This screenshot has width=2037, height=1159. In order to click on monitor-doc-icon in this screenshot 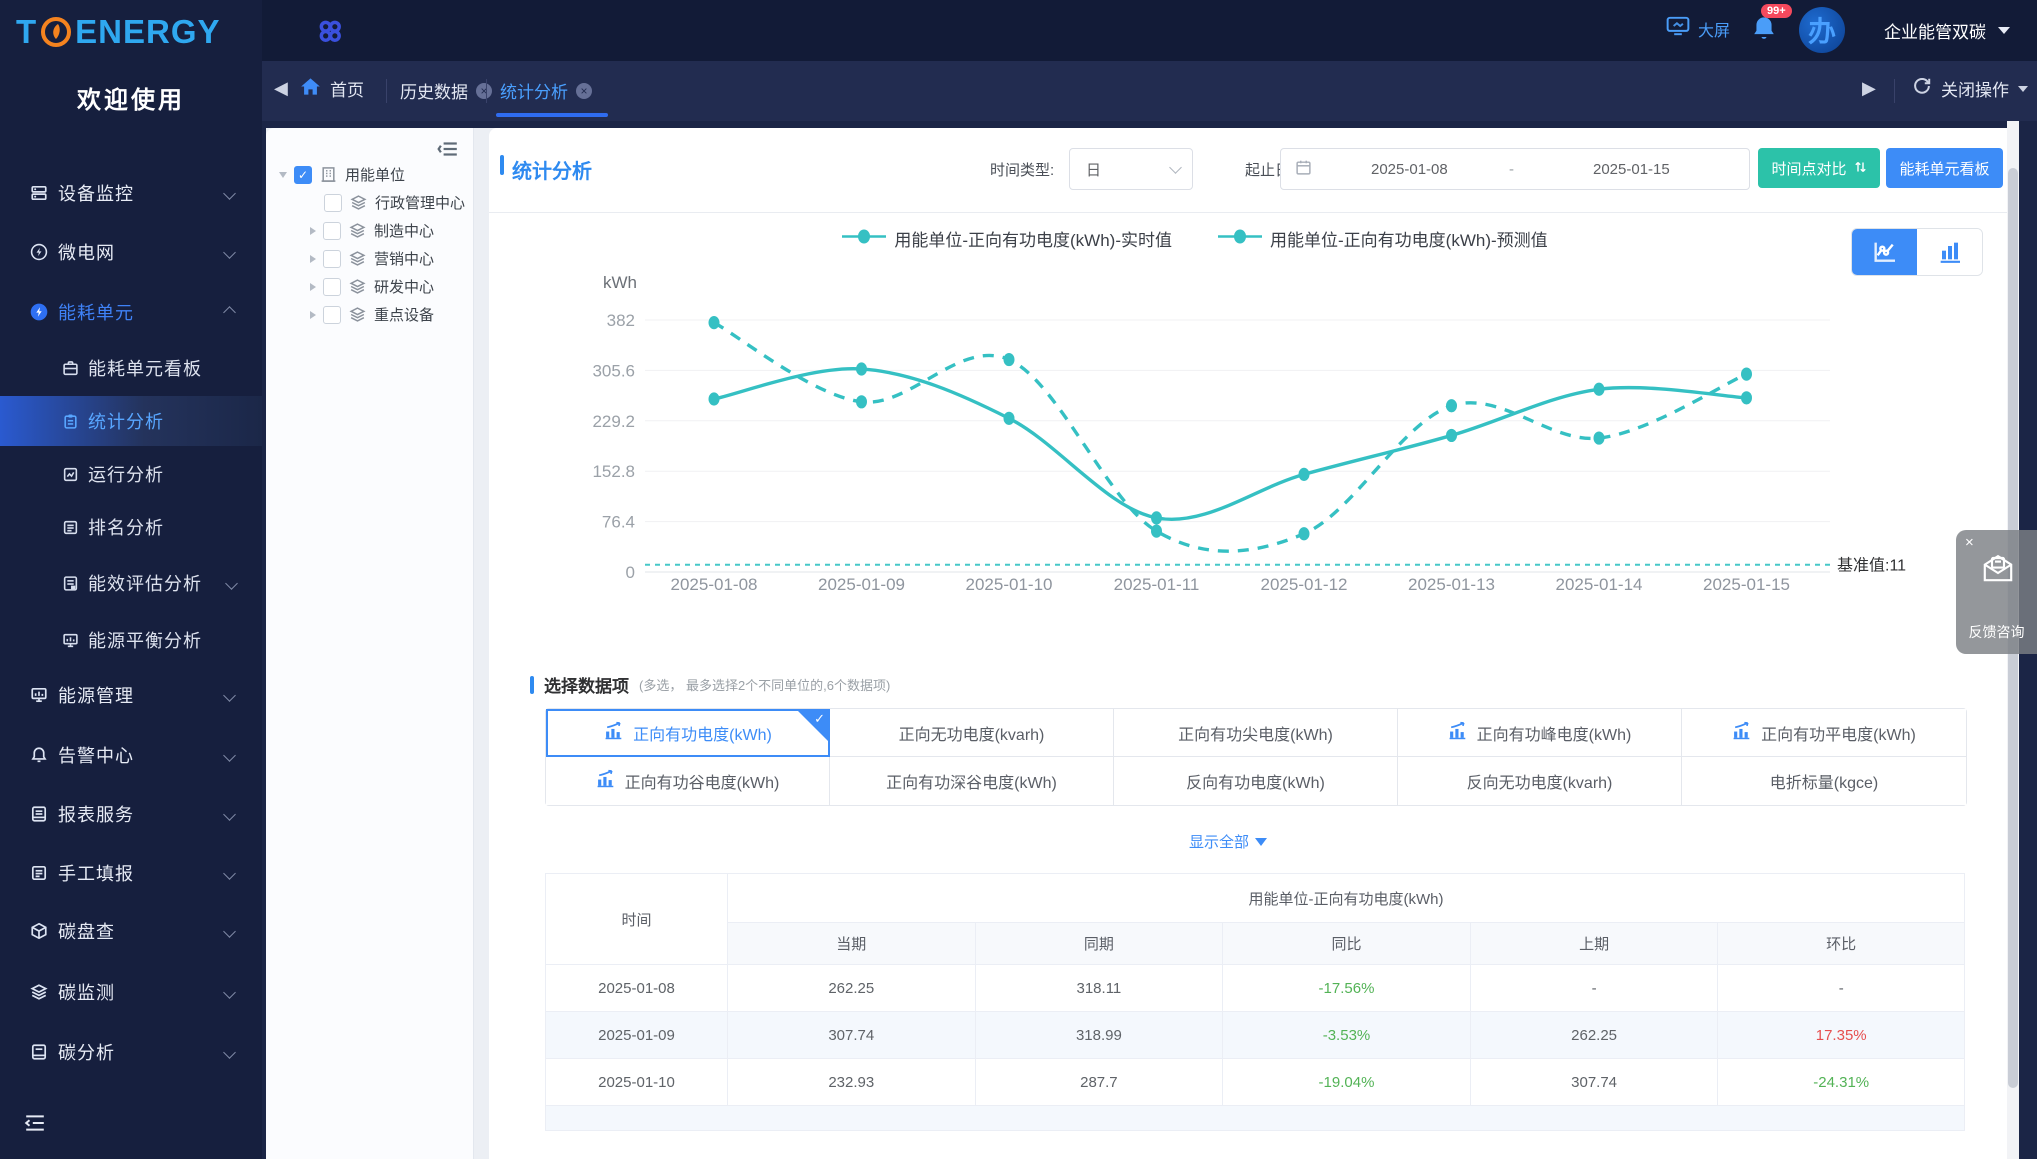, I will do `click(70, 474)`.